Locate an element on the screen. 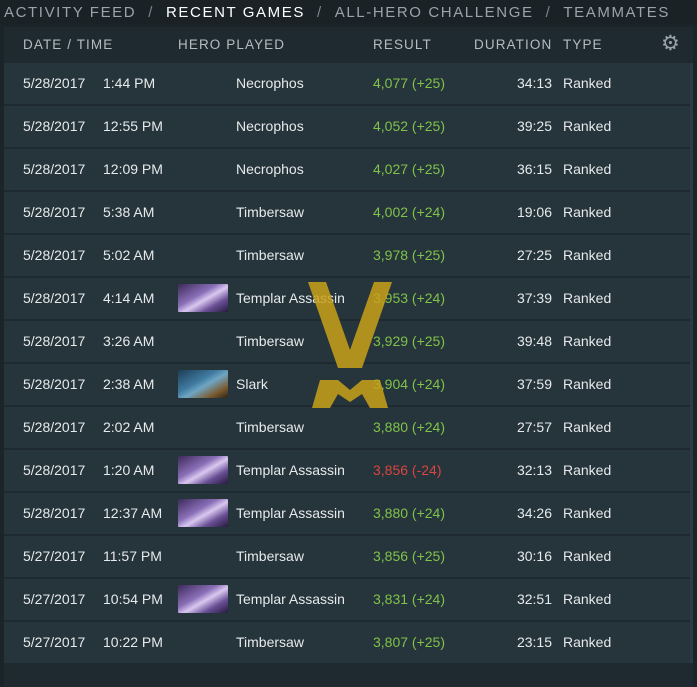  hero-name: Slark is located at coordinates (252, 384).